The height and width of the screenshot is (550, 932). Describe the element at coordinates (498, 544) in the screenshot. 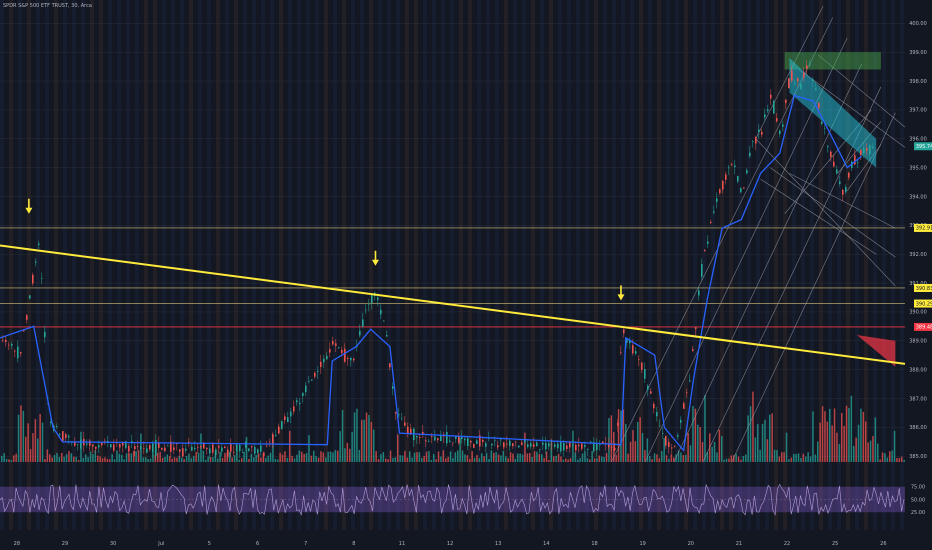

I see `time-tick-label: 13` at that location.